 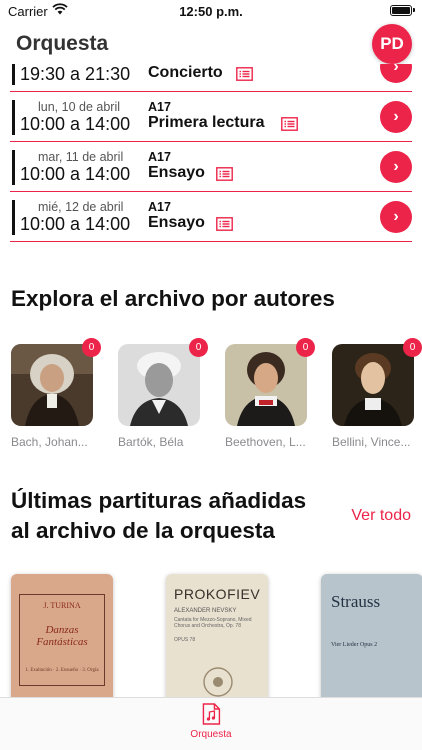 I want to click on score-title: Danzas Fantásticas, so click(x=62, y=636).